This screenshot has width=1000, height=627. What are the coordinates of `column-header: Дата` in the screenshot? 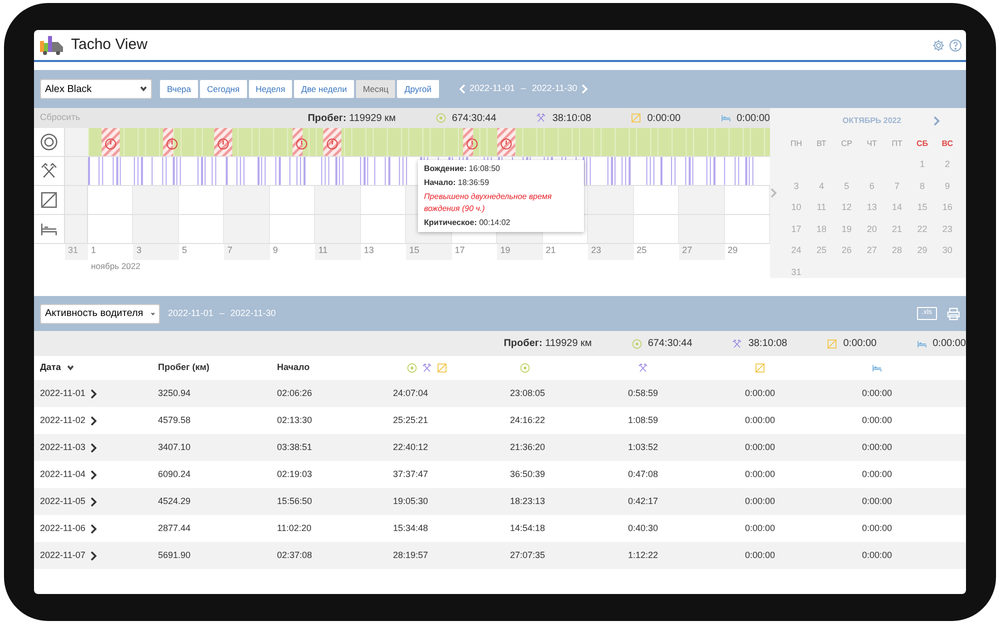 It's located at (50, 368).